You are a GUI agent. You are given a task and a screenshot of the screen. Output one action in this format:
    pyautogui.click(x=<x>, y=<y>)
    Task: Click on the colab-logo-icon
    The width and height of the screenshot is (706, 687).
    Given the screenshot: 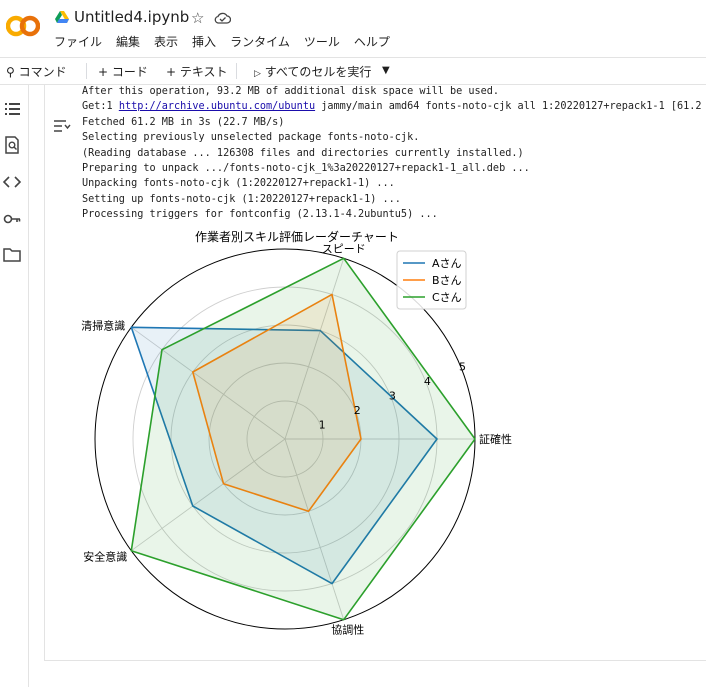 What is the action you would take?
    pyautogui.click(x=23, y=26)
    